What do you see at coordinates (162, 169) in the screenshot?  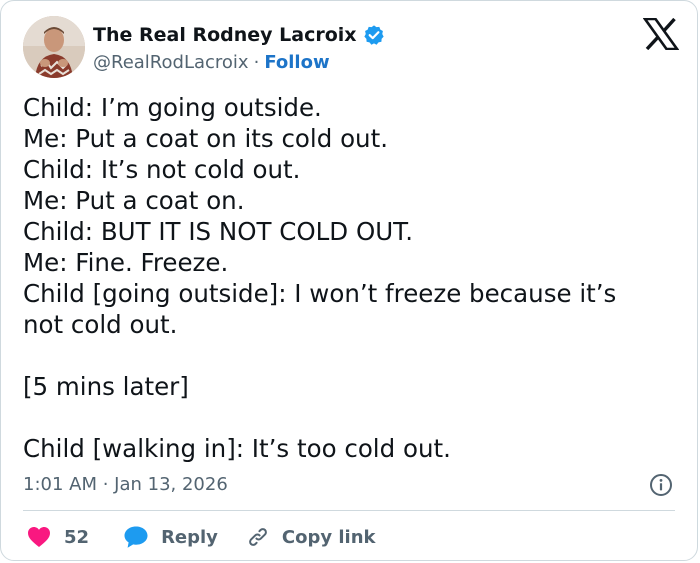 I see `tweet-line: Child: It’s not cold out.` at bounding box center [162, 169].